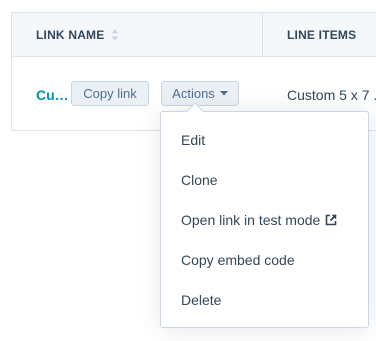 The height and width of the screenshot is (341, 376). Describe the element at coordinates (331, 95) in the screenshot. I see `line-items-cell: Custom 5 x 7 .` at that location.